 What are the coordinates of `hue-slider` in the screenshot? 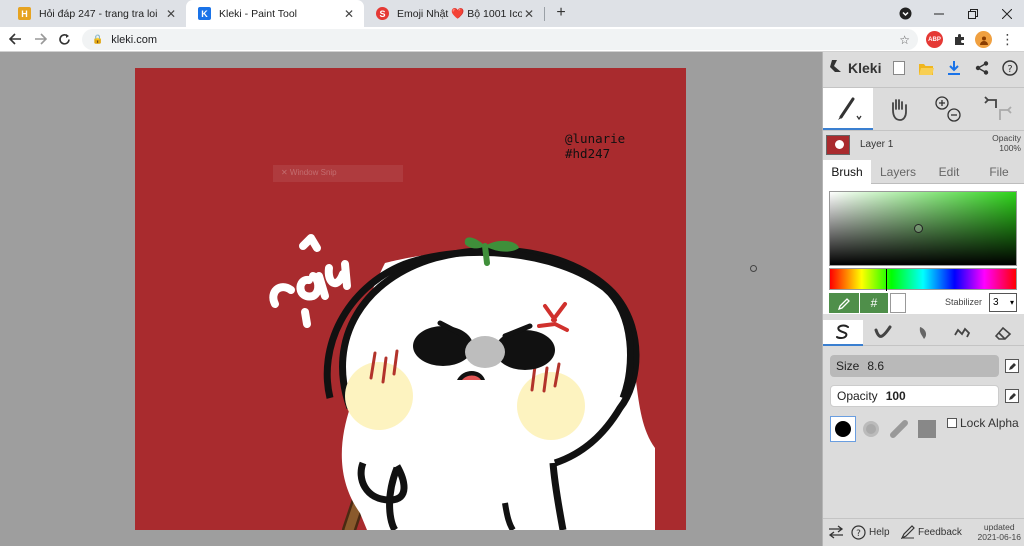 It's located at (923, 279).